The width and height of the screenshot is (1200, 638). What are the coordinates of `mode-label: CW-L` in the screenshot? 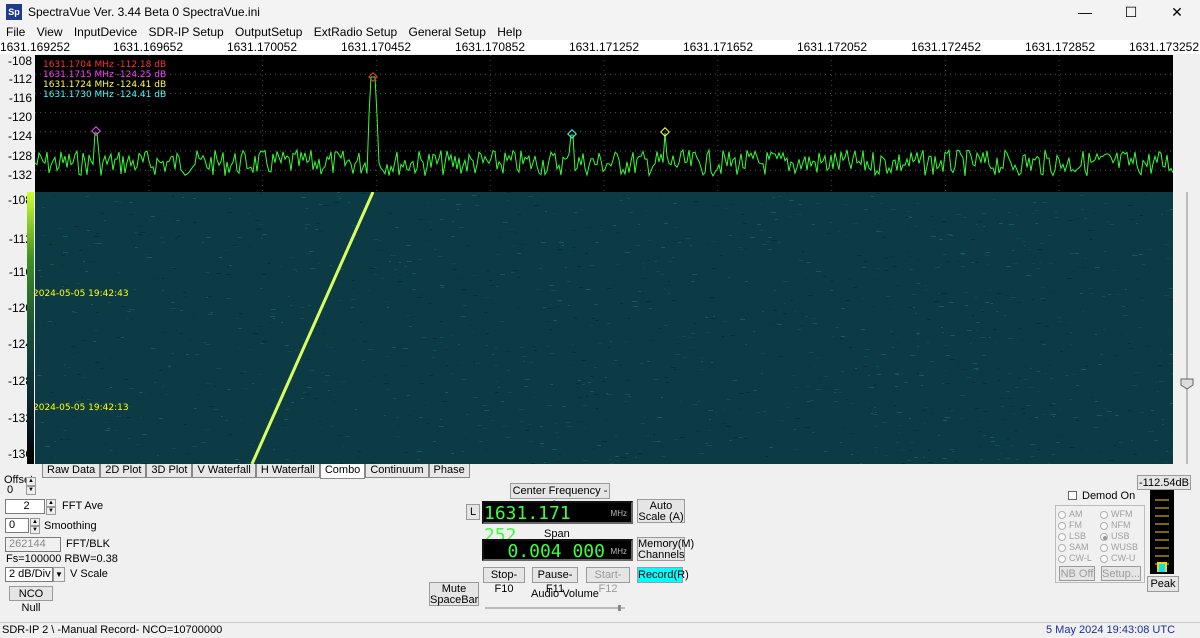 It's located at (1080, 558).